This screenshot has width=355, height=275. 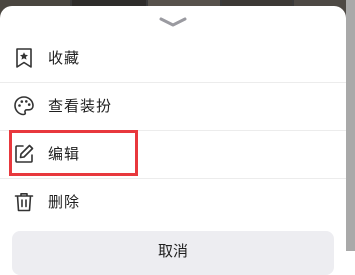 What do you see at coordinates (64, 202) in the screenshot?
I see `menu-item-label: 删除` at bounding box center [64, 202].